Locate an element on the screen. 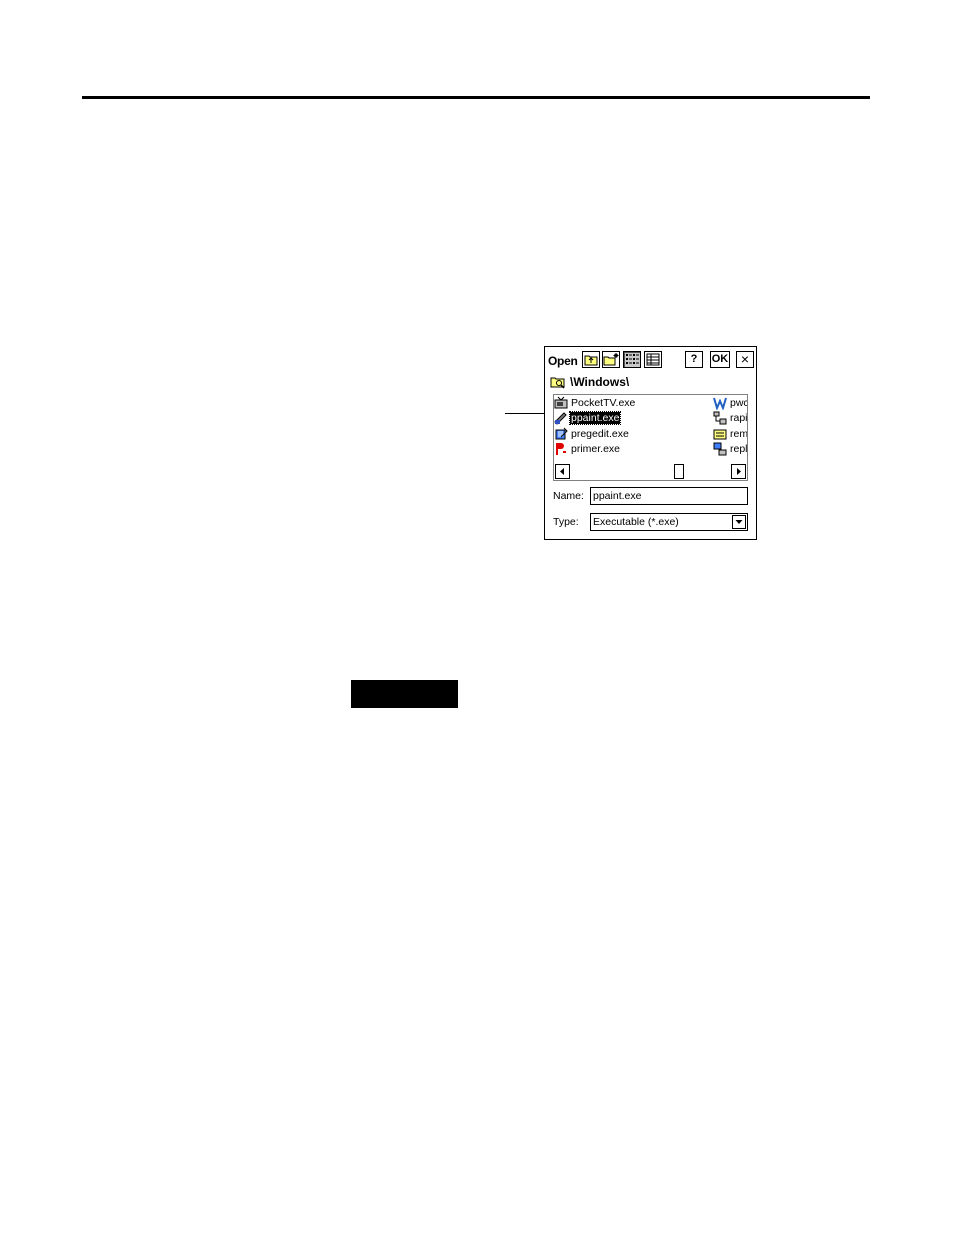 The width and height of the screenshot is (954, 1235). up-folder-button is located at coordinates (591, 359).